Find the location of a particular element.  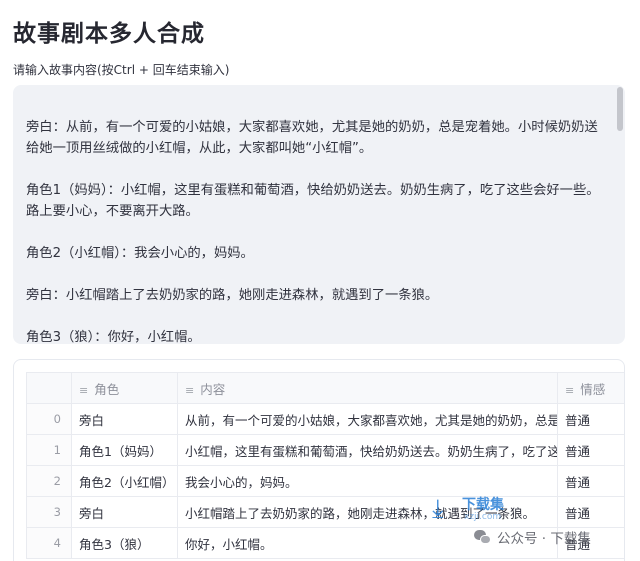

column-header-role: ≡ 角色 is located at coordinates (124, 388).